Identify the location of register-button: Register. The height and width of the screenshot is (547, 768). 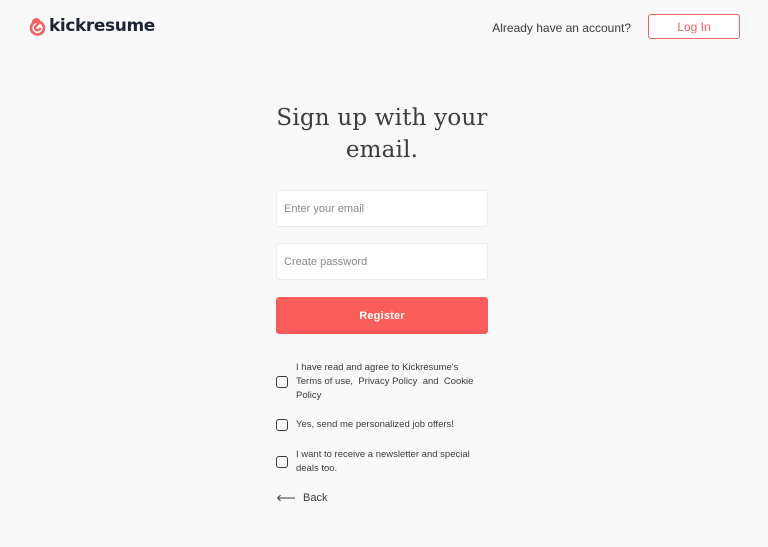
(382, 315).